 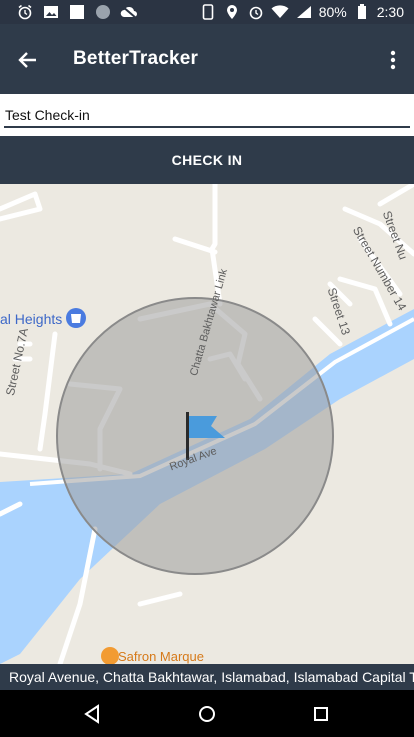 What do you see at coordinates (207, 160) in the screenshot?
I see `check-in-button: CHECK IN` at bounding box center [207, 160].